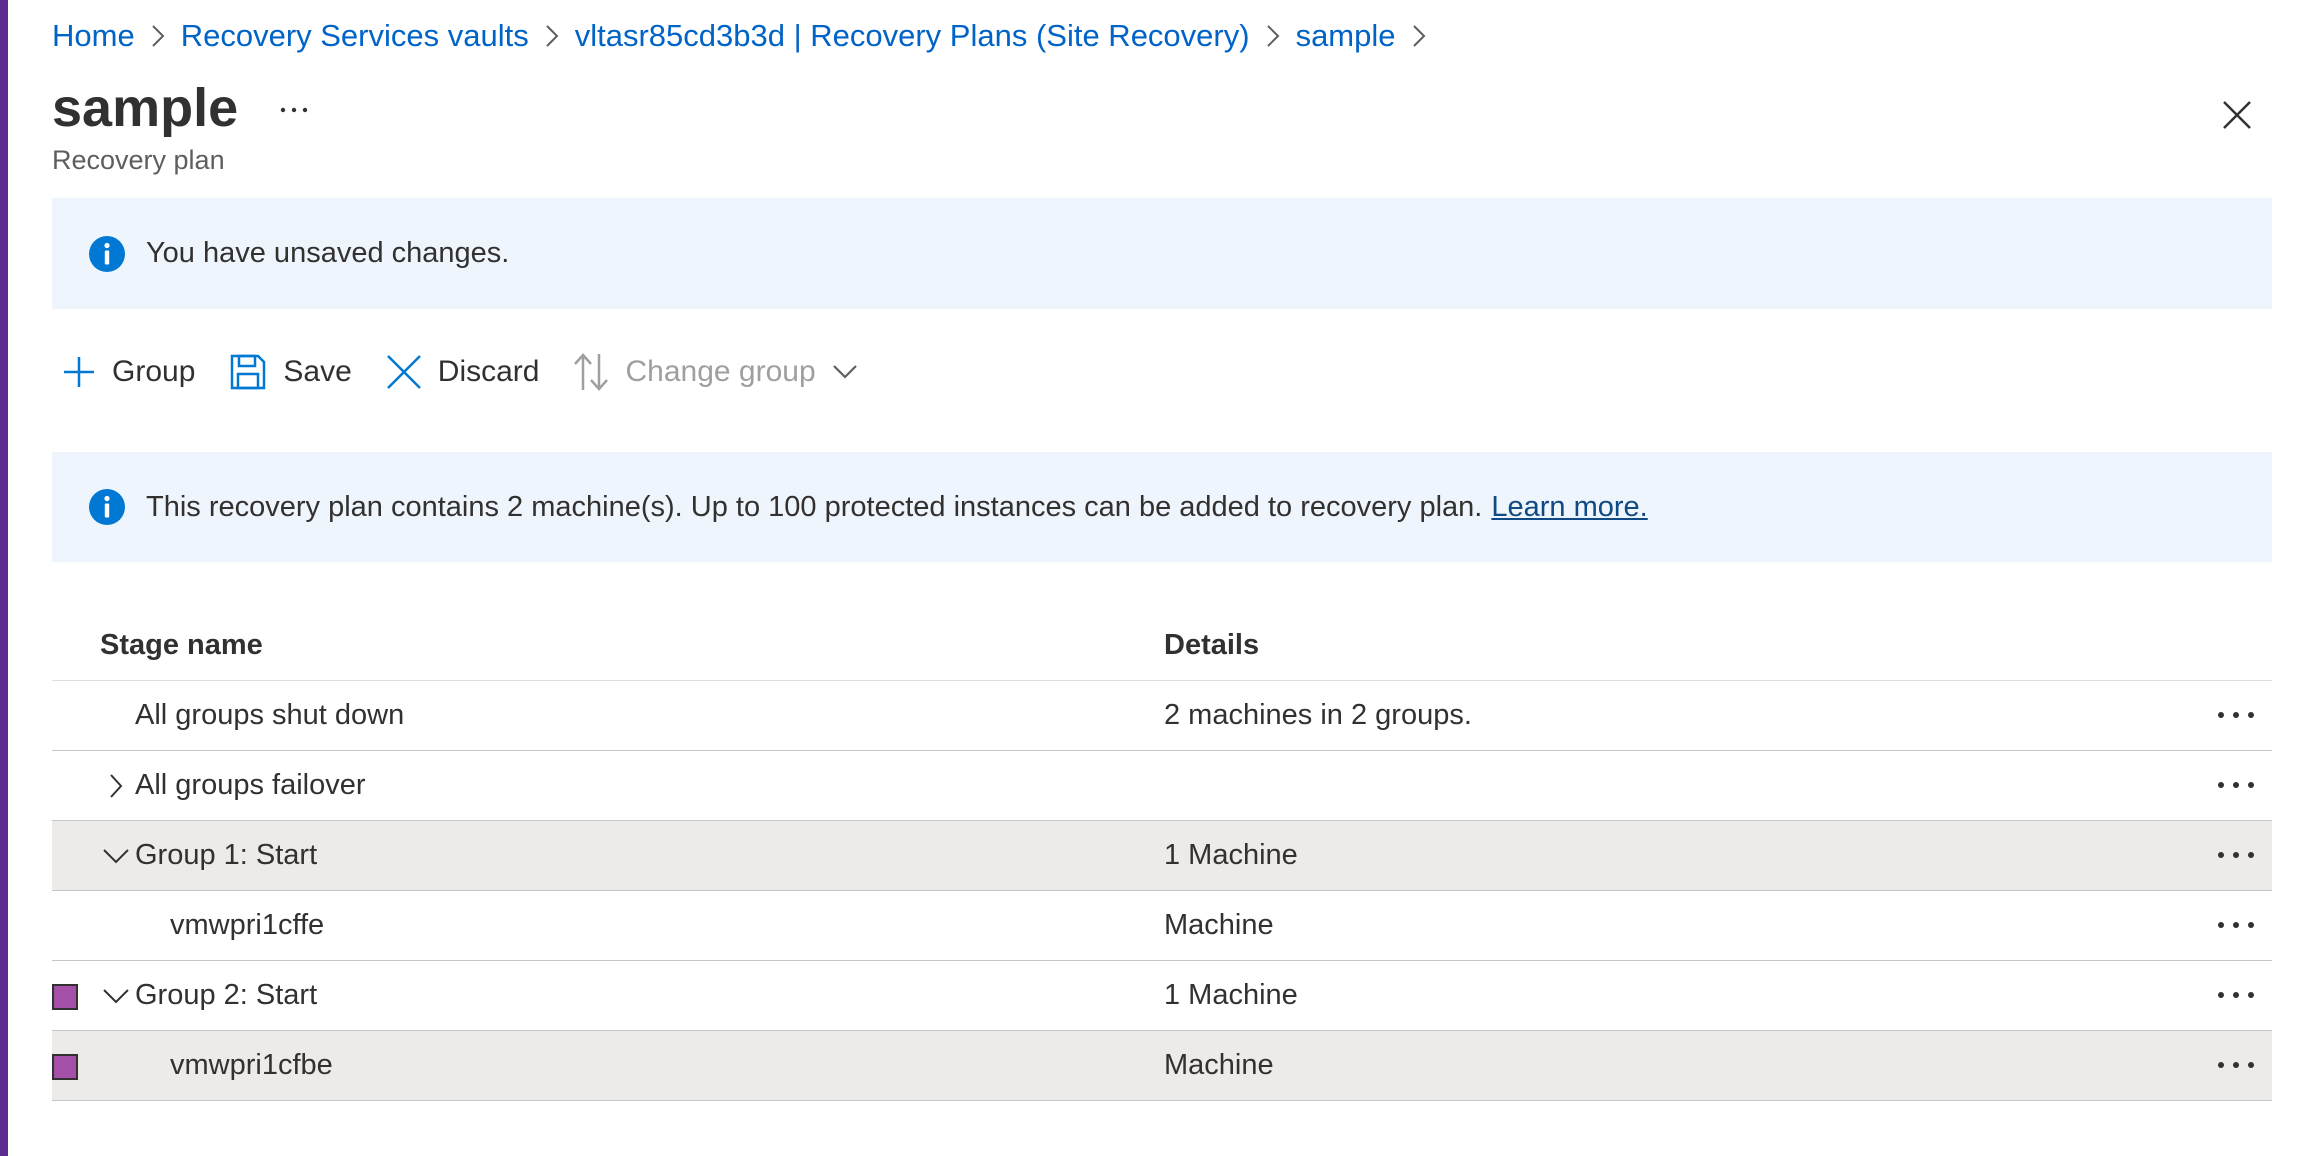 The width and height of the screenshot is (2316, 1156). I want to click on sort-arrows-icon, so click(591, 372).